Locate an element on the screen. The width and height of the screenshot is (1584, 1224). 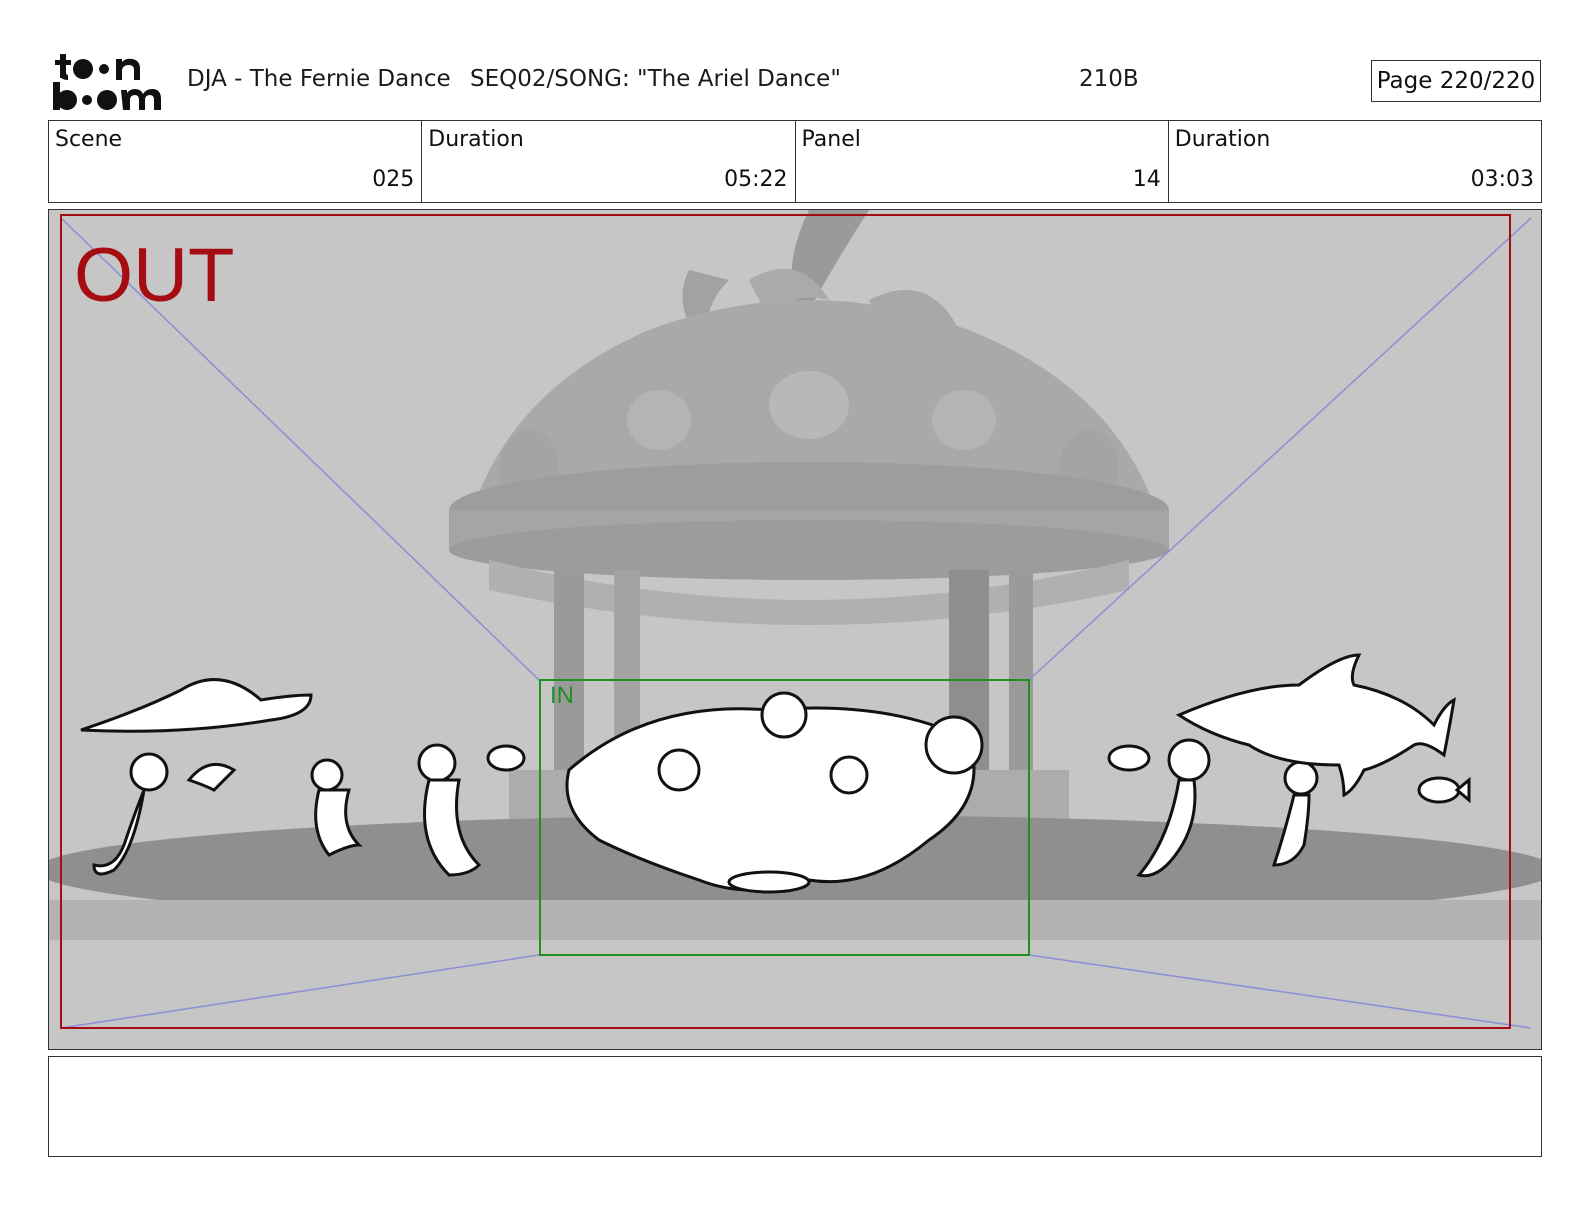
panel-value: 14 is located at coordinates (1146, 179).